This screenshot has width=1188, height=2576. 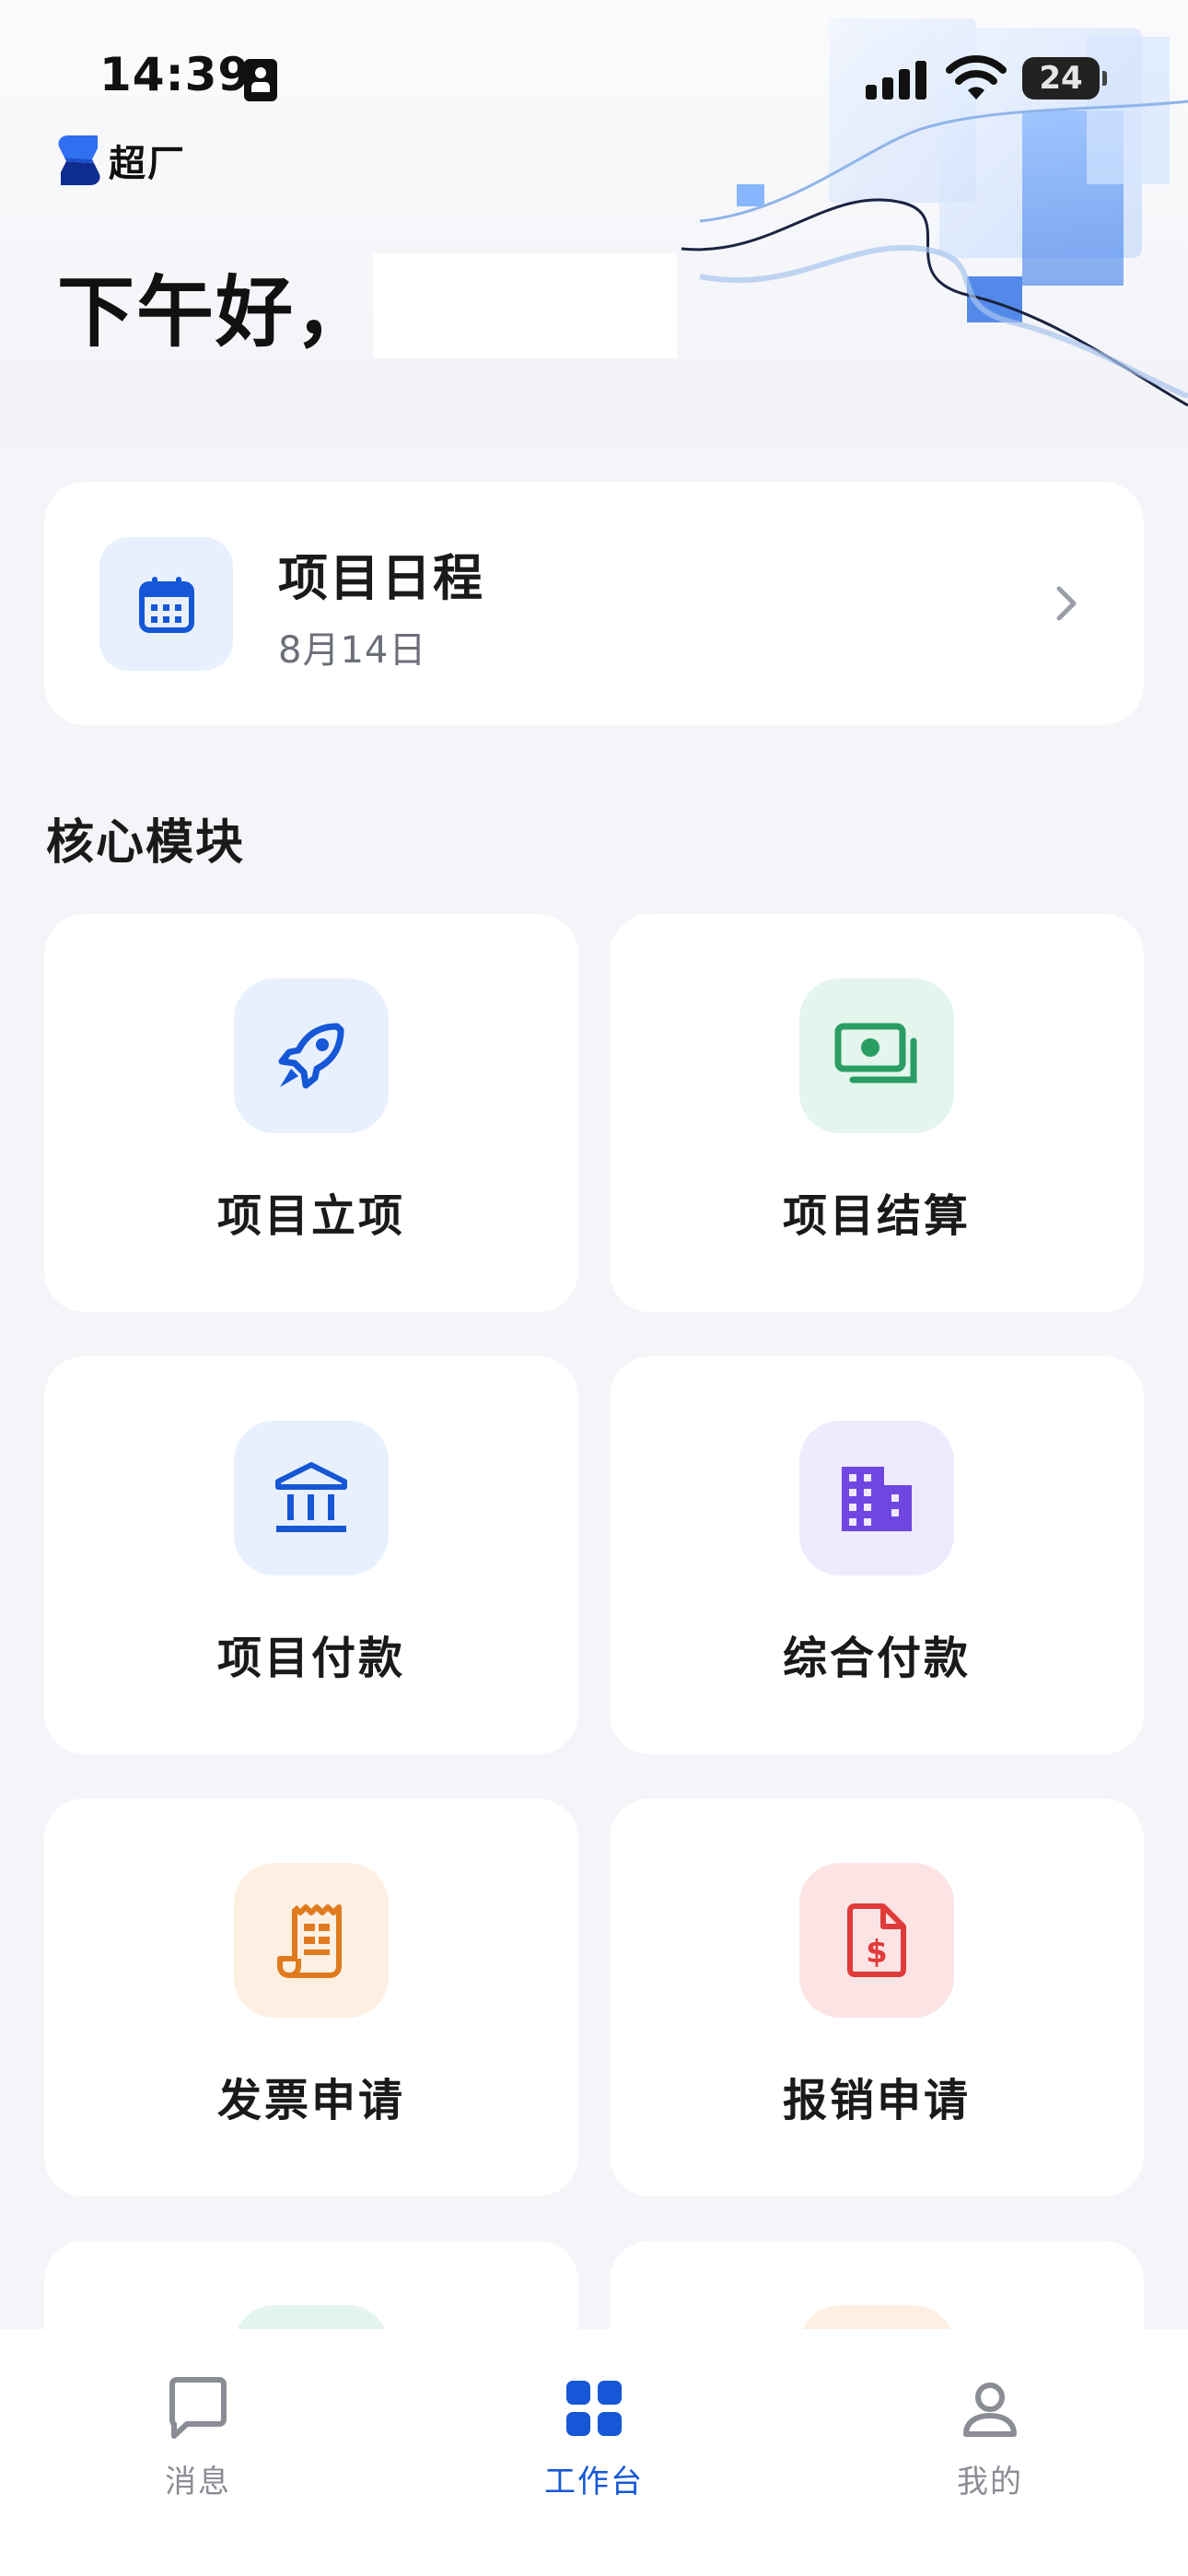 What do you see at coordinates (990, 2482) in the screenshot?
I see `tab-label: 我的` at bounding box center [990, 2482].